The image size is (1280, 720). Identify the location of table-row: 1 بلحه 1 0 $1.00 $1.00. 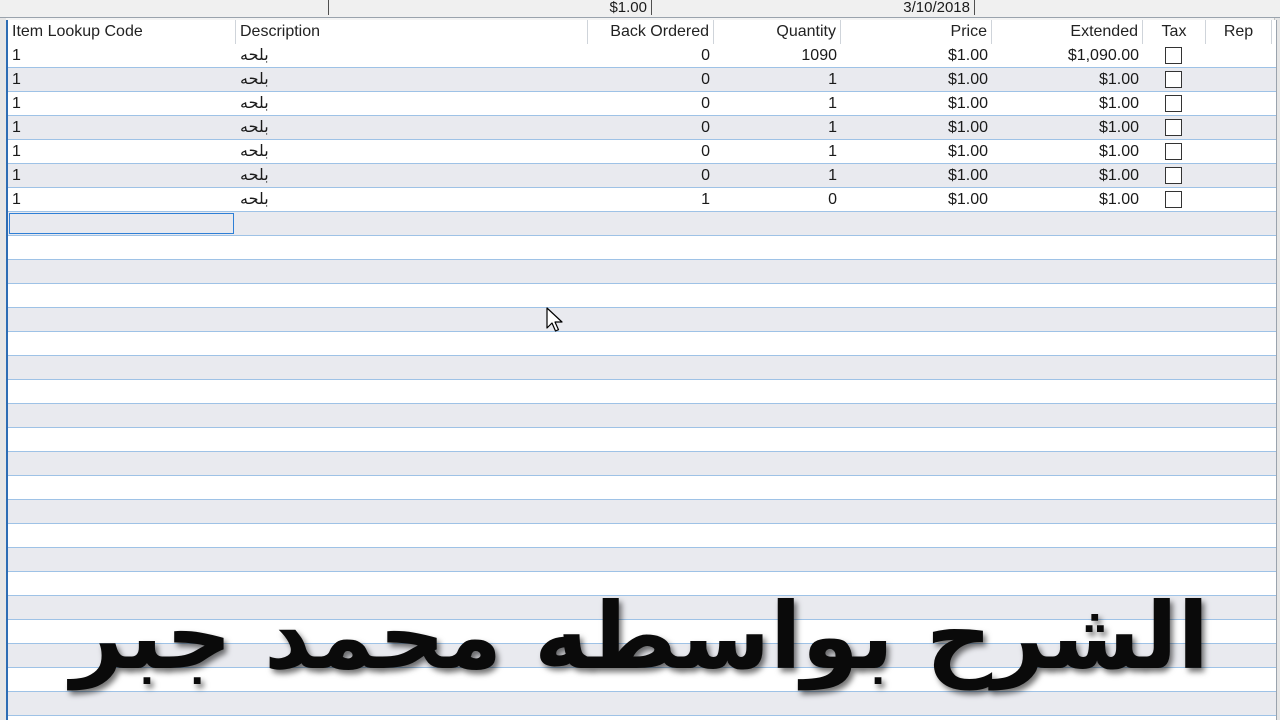
(642, 200).